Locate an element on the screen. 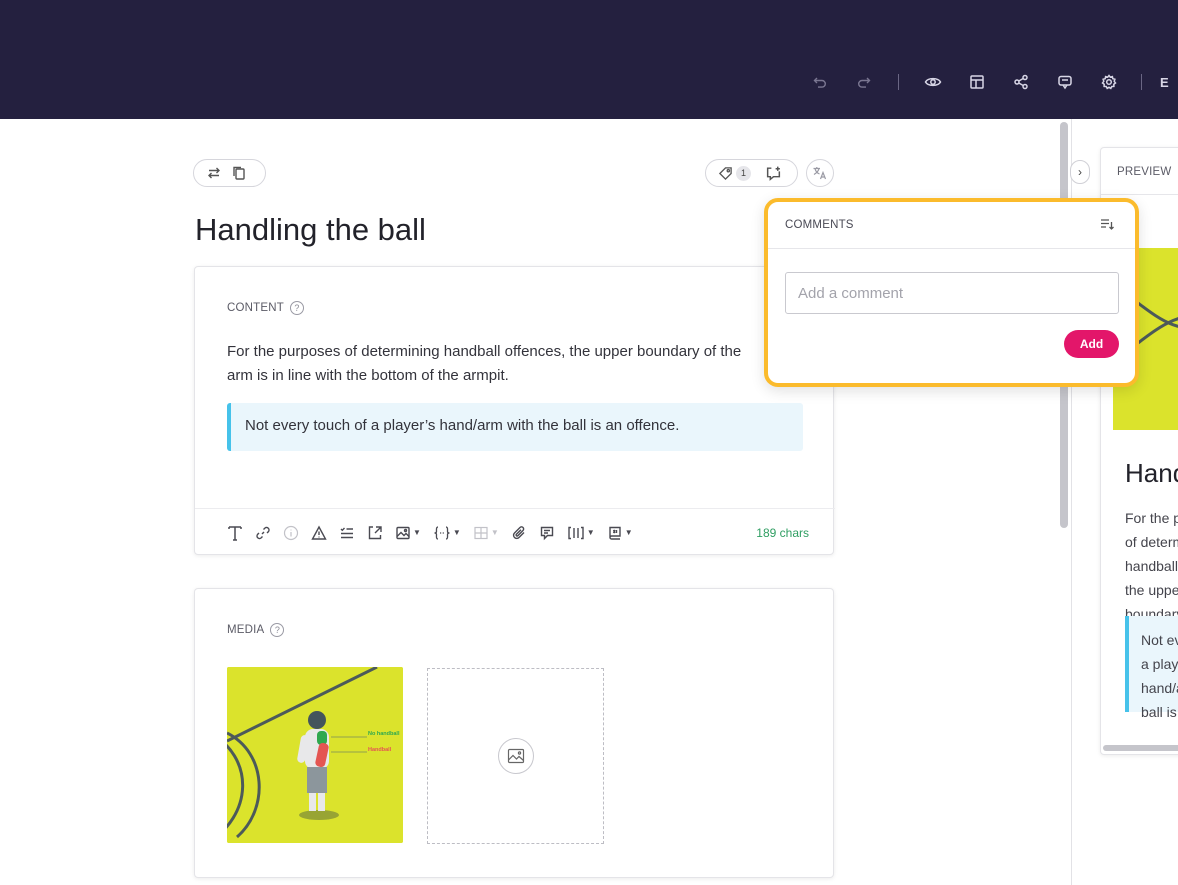  comments-divider is located at coordinates (951, 248).